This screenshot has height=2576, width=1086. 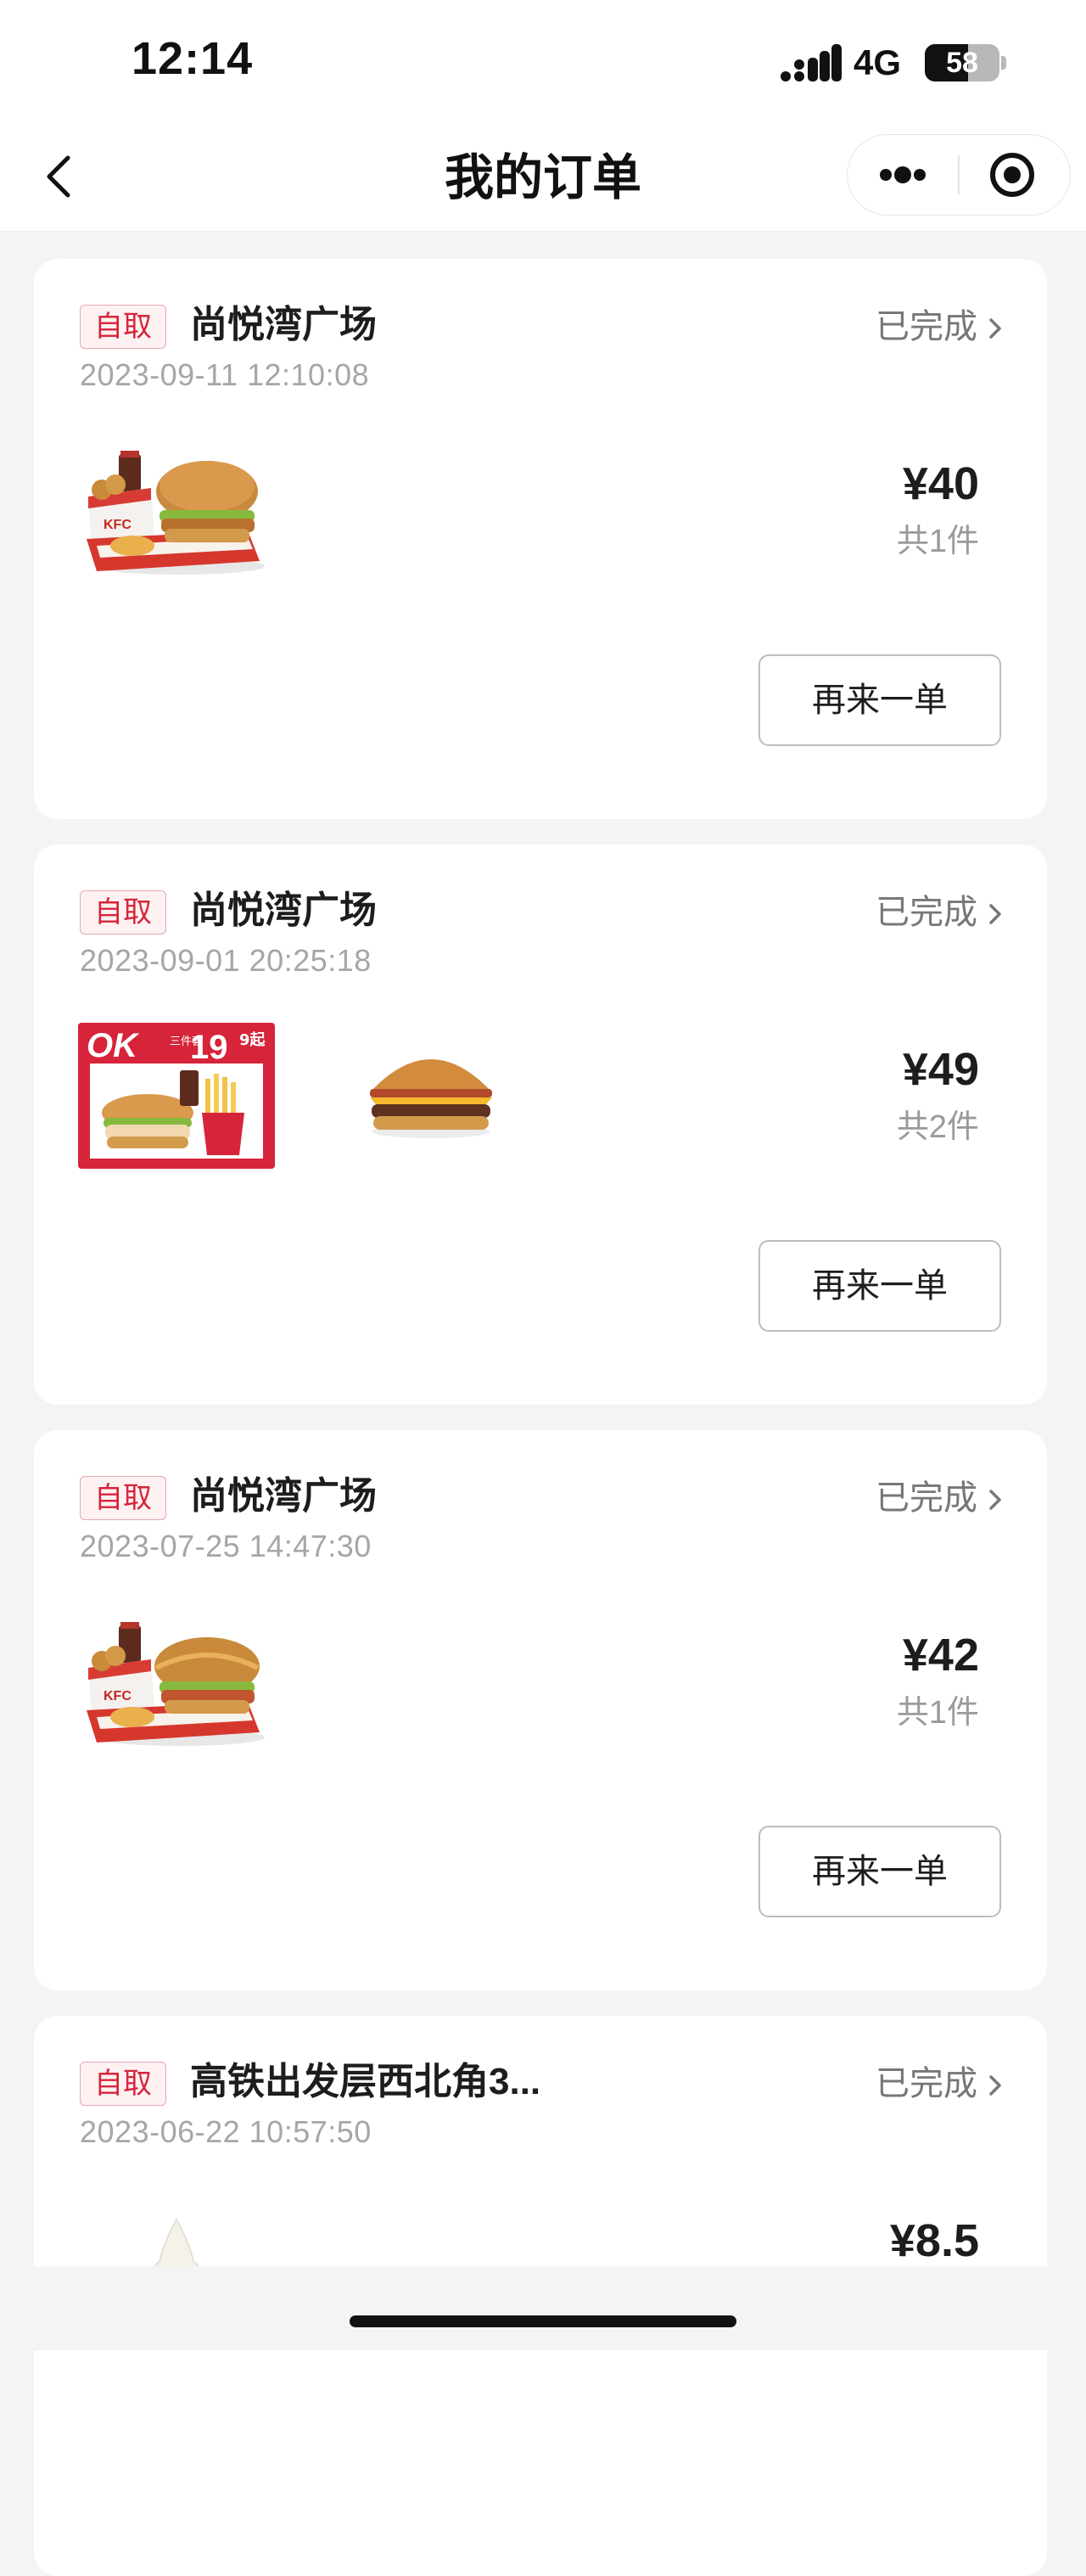 What do you see at coordinates (941, 1069) in the screenshot?
I see `order-price: ¥49` at bounding box center [941, 1069].